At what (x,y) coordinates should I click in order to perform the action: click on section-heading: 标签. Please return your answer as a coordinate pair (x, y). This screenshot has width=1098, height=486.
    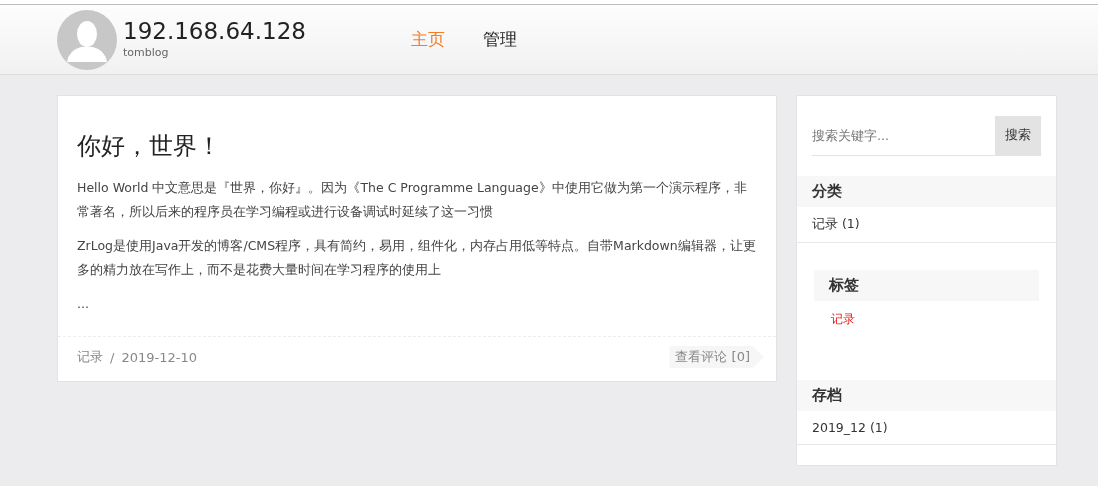
    Looking at the image, I should click on (926, 285).